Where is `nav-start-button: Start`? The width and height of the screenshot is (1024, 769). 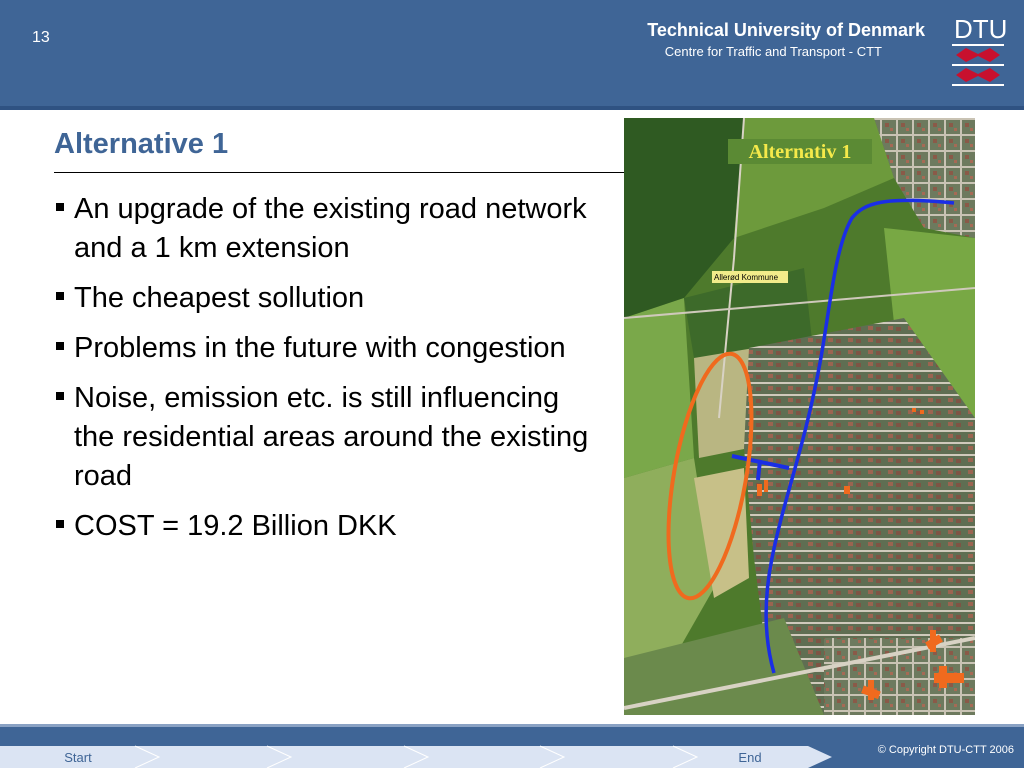
nav-start-button: Start is located at coordinates (79, 757).